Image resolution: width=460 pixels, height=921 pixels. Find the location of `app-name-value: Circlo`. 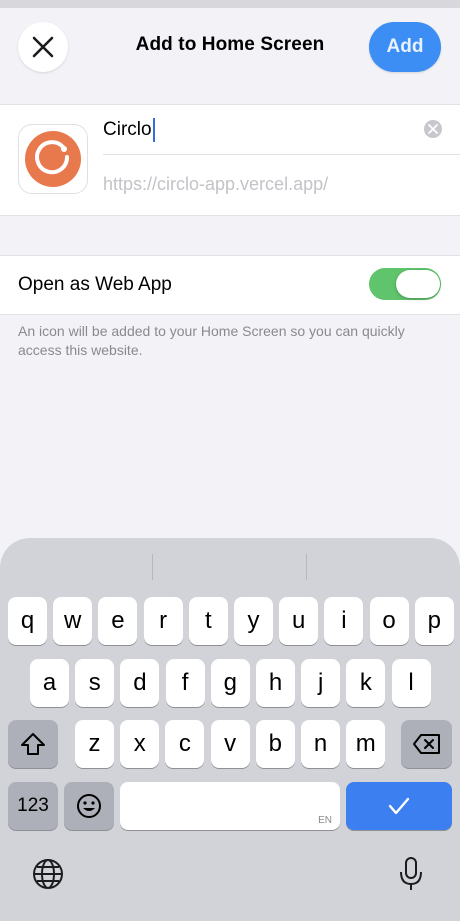

app-name-value: Circlo is located at coordinates (127, 129).